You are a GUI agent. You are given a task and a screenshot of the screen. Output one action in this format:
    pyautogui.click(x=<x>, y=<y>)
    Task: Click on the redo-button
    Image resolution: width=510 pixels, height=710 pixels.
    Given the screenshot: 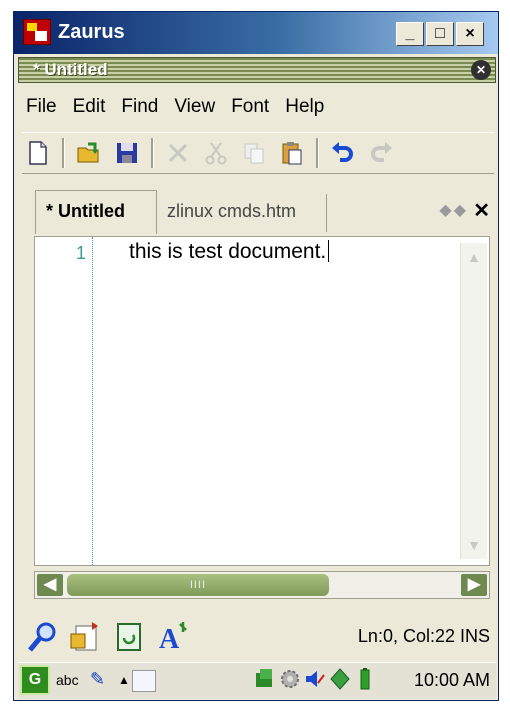 What is the action you would take?
    pyautogui.click(x=381, y=153)
    